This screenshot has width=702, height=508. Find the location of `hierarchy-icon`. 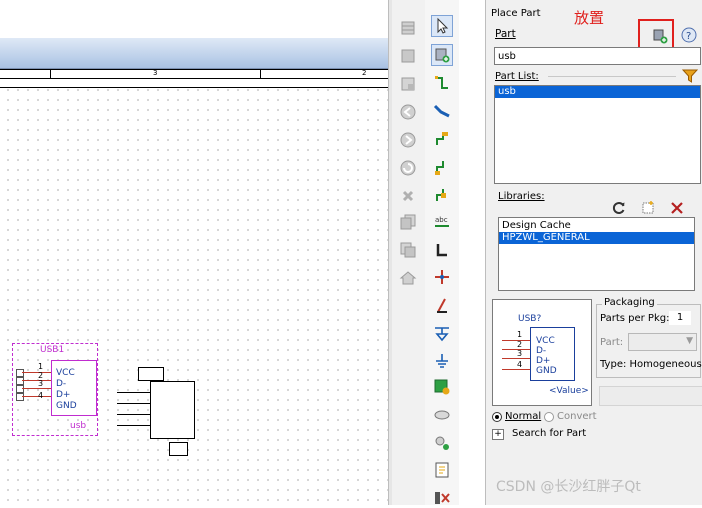

hierarchy-icon is located at coordinates (408, 84).